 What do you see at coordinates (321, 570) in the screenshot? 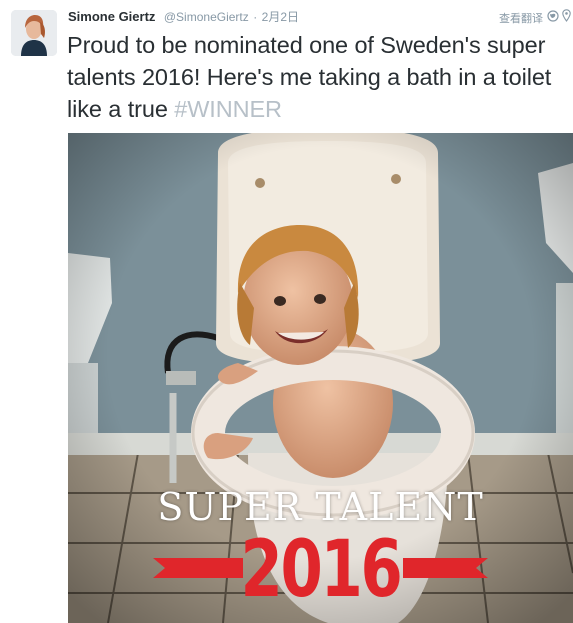
I see `overlay-year: 2016` at bounding box center [321, 570].